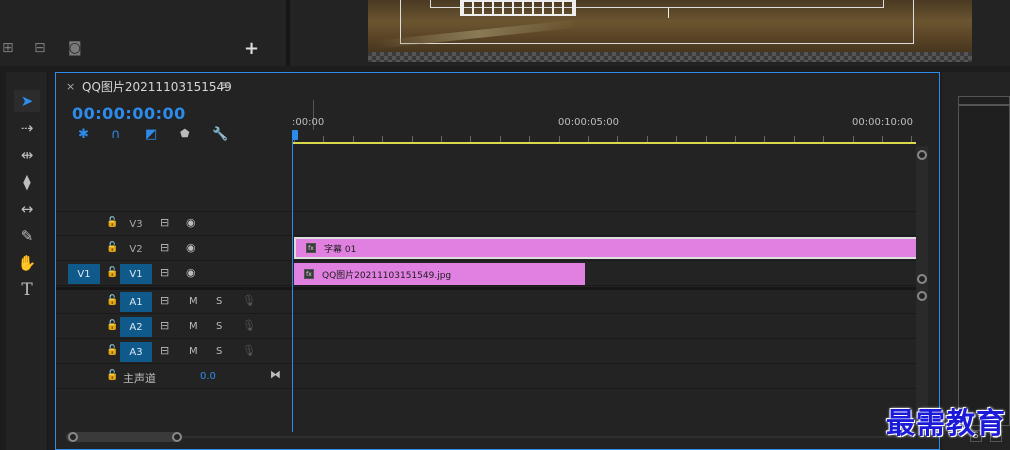 Image resolution: width=1010 pixels, height=450 pixels. I want to click on track-header-a2: 🔓 A2 ⊟ M S 🎙, so click(174, 327).